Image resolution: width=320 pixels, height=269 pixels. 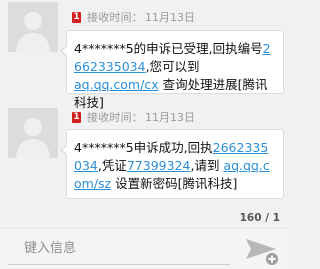 What do you see at coordinates (116, 84) in the screenshot?
I see `url-link: aq.qq.com/cx` at bounding box center [116, 84].